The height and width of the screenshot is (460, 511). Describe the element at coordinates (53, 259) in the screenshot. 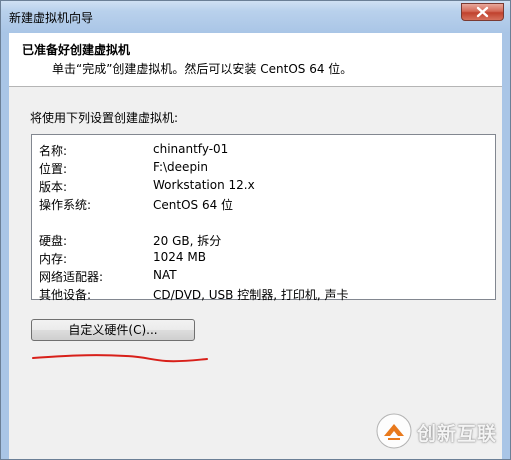

I see `setting-label: 内存:` at that location.